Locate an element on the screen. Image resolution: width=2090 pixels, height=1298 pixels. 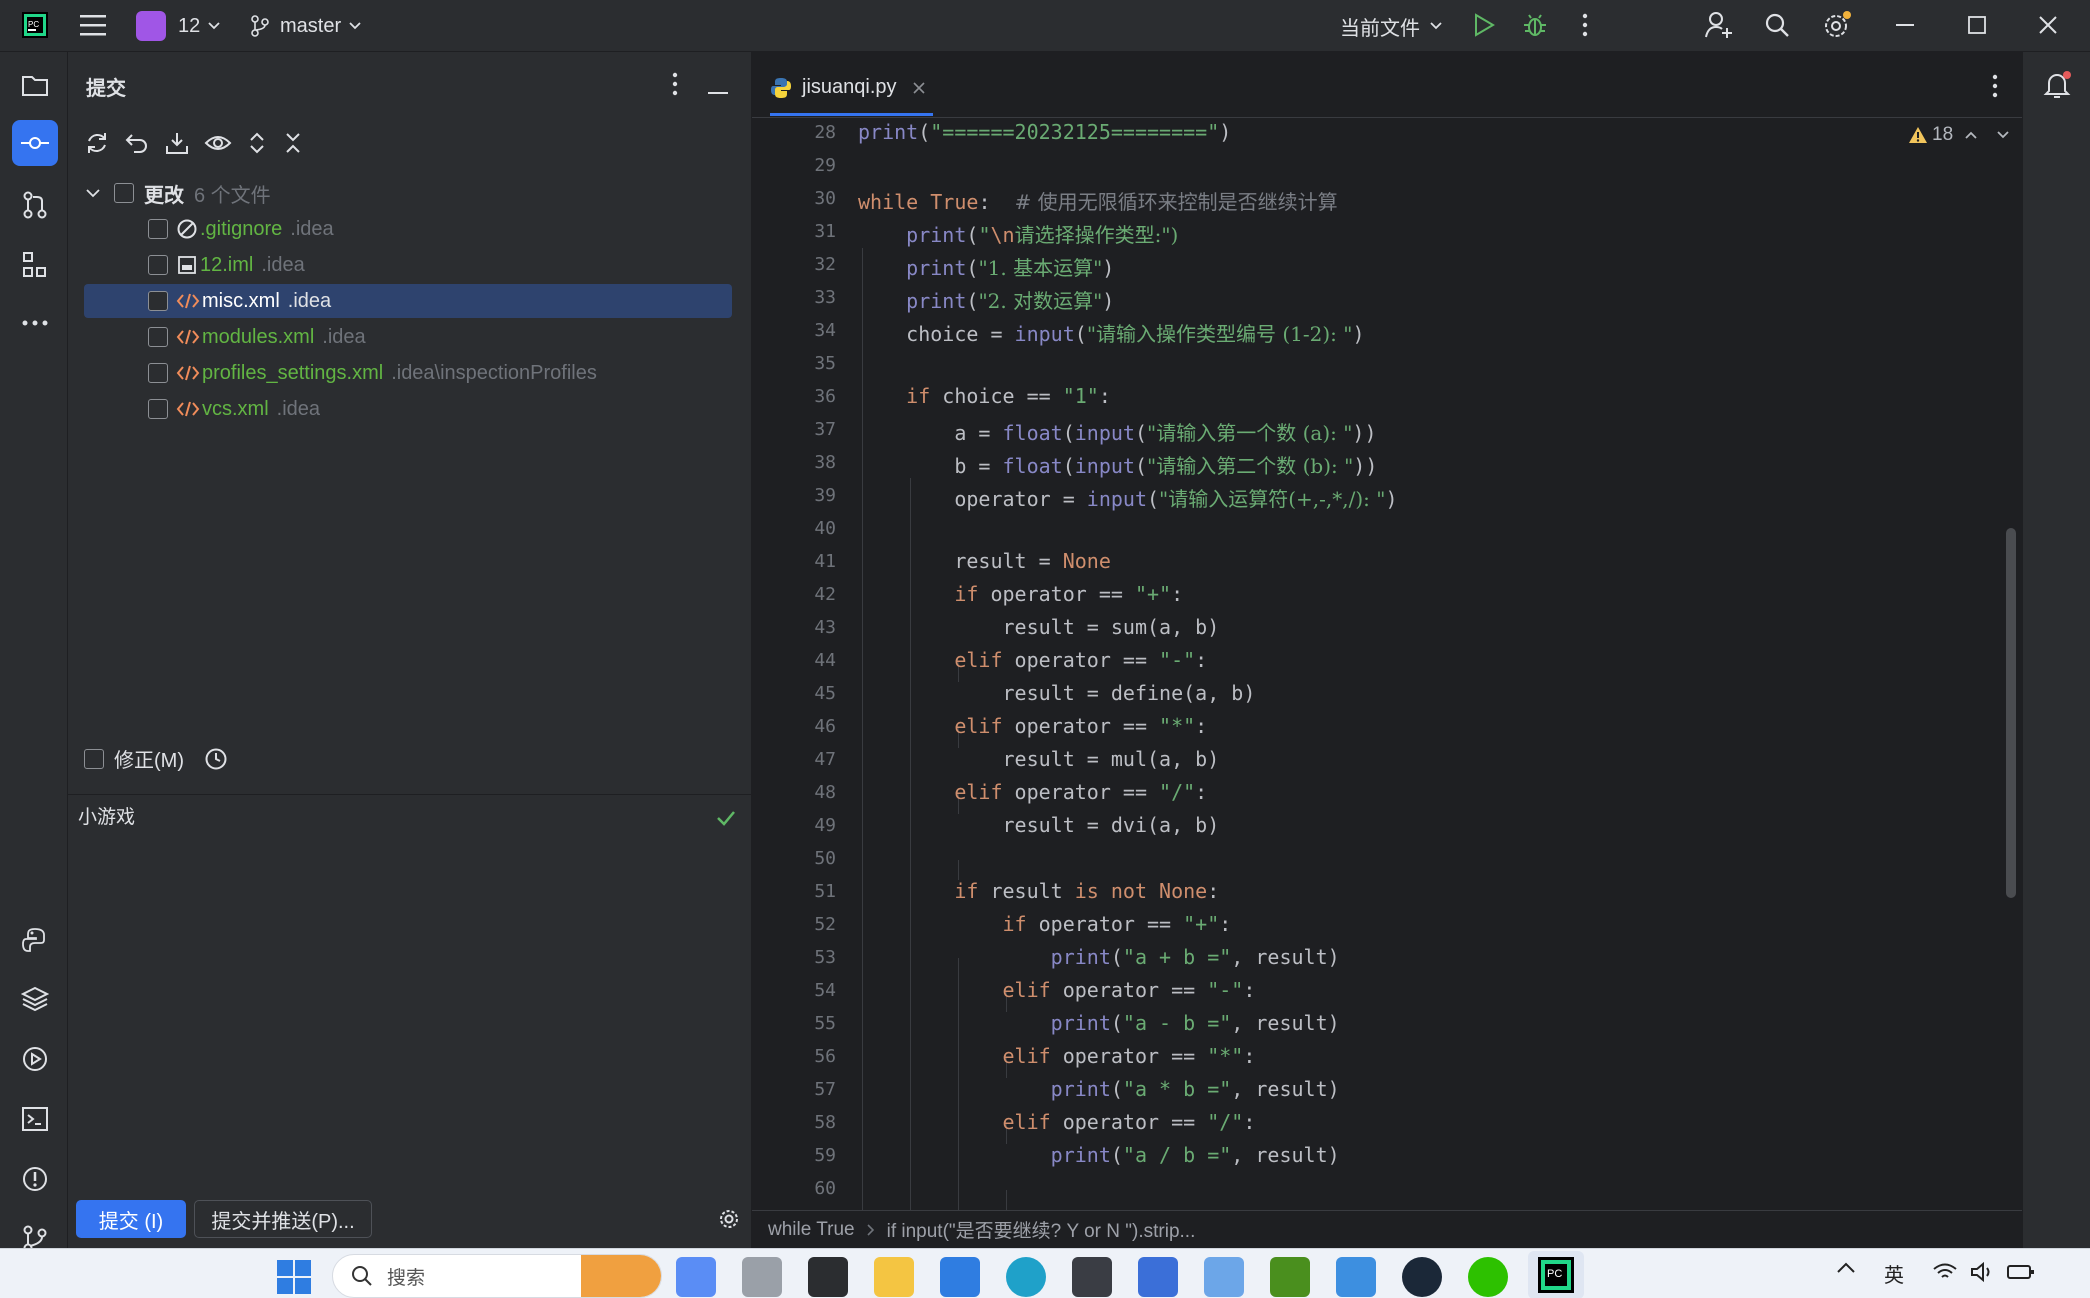
run-icon is located at coordinates (1484, 25).